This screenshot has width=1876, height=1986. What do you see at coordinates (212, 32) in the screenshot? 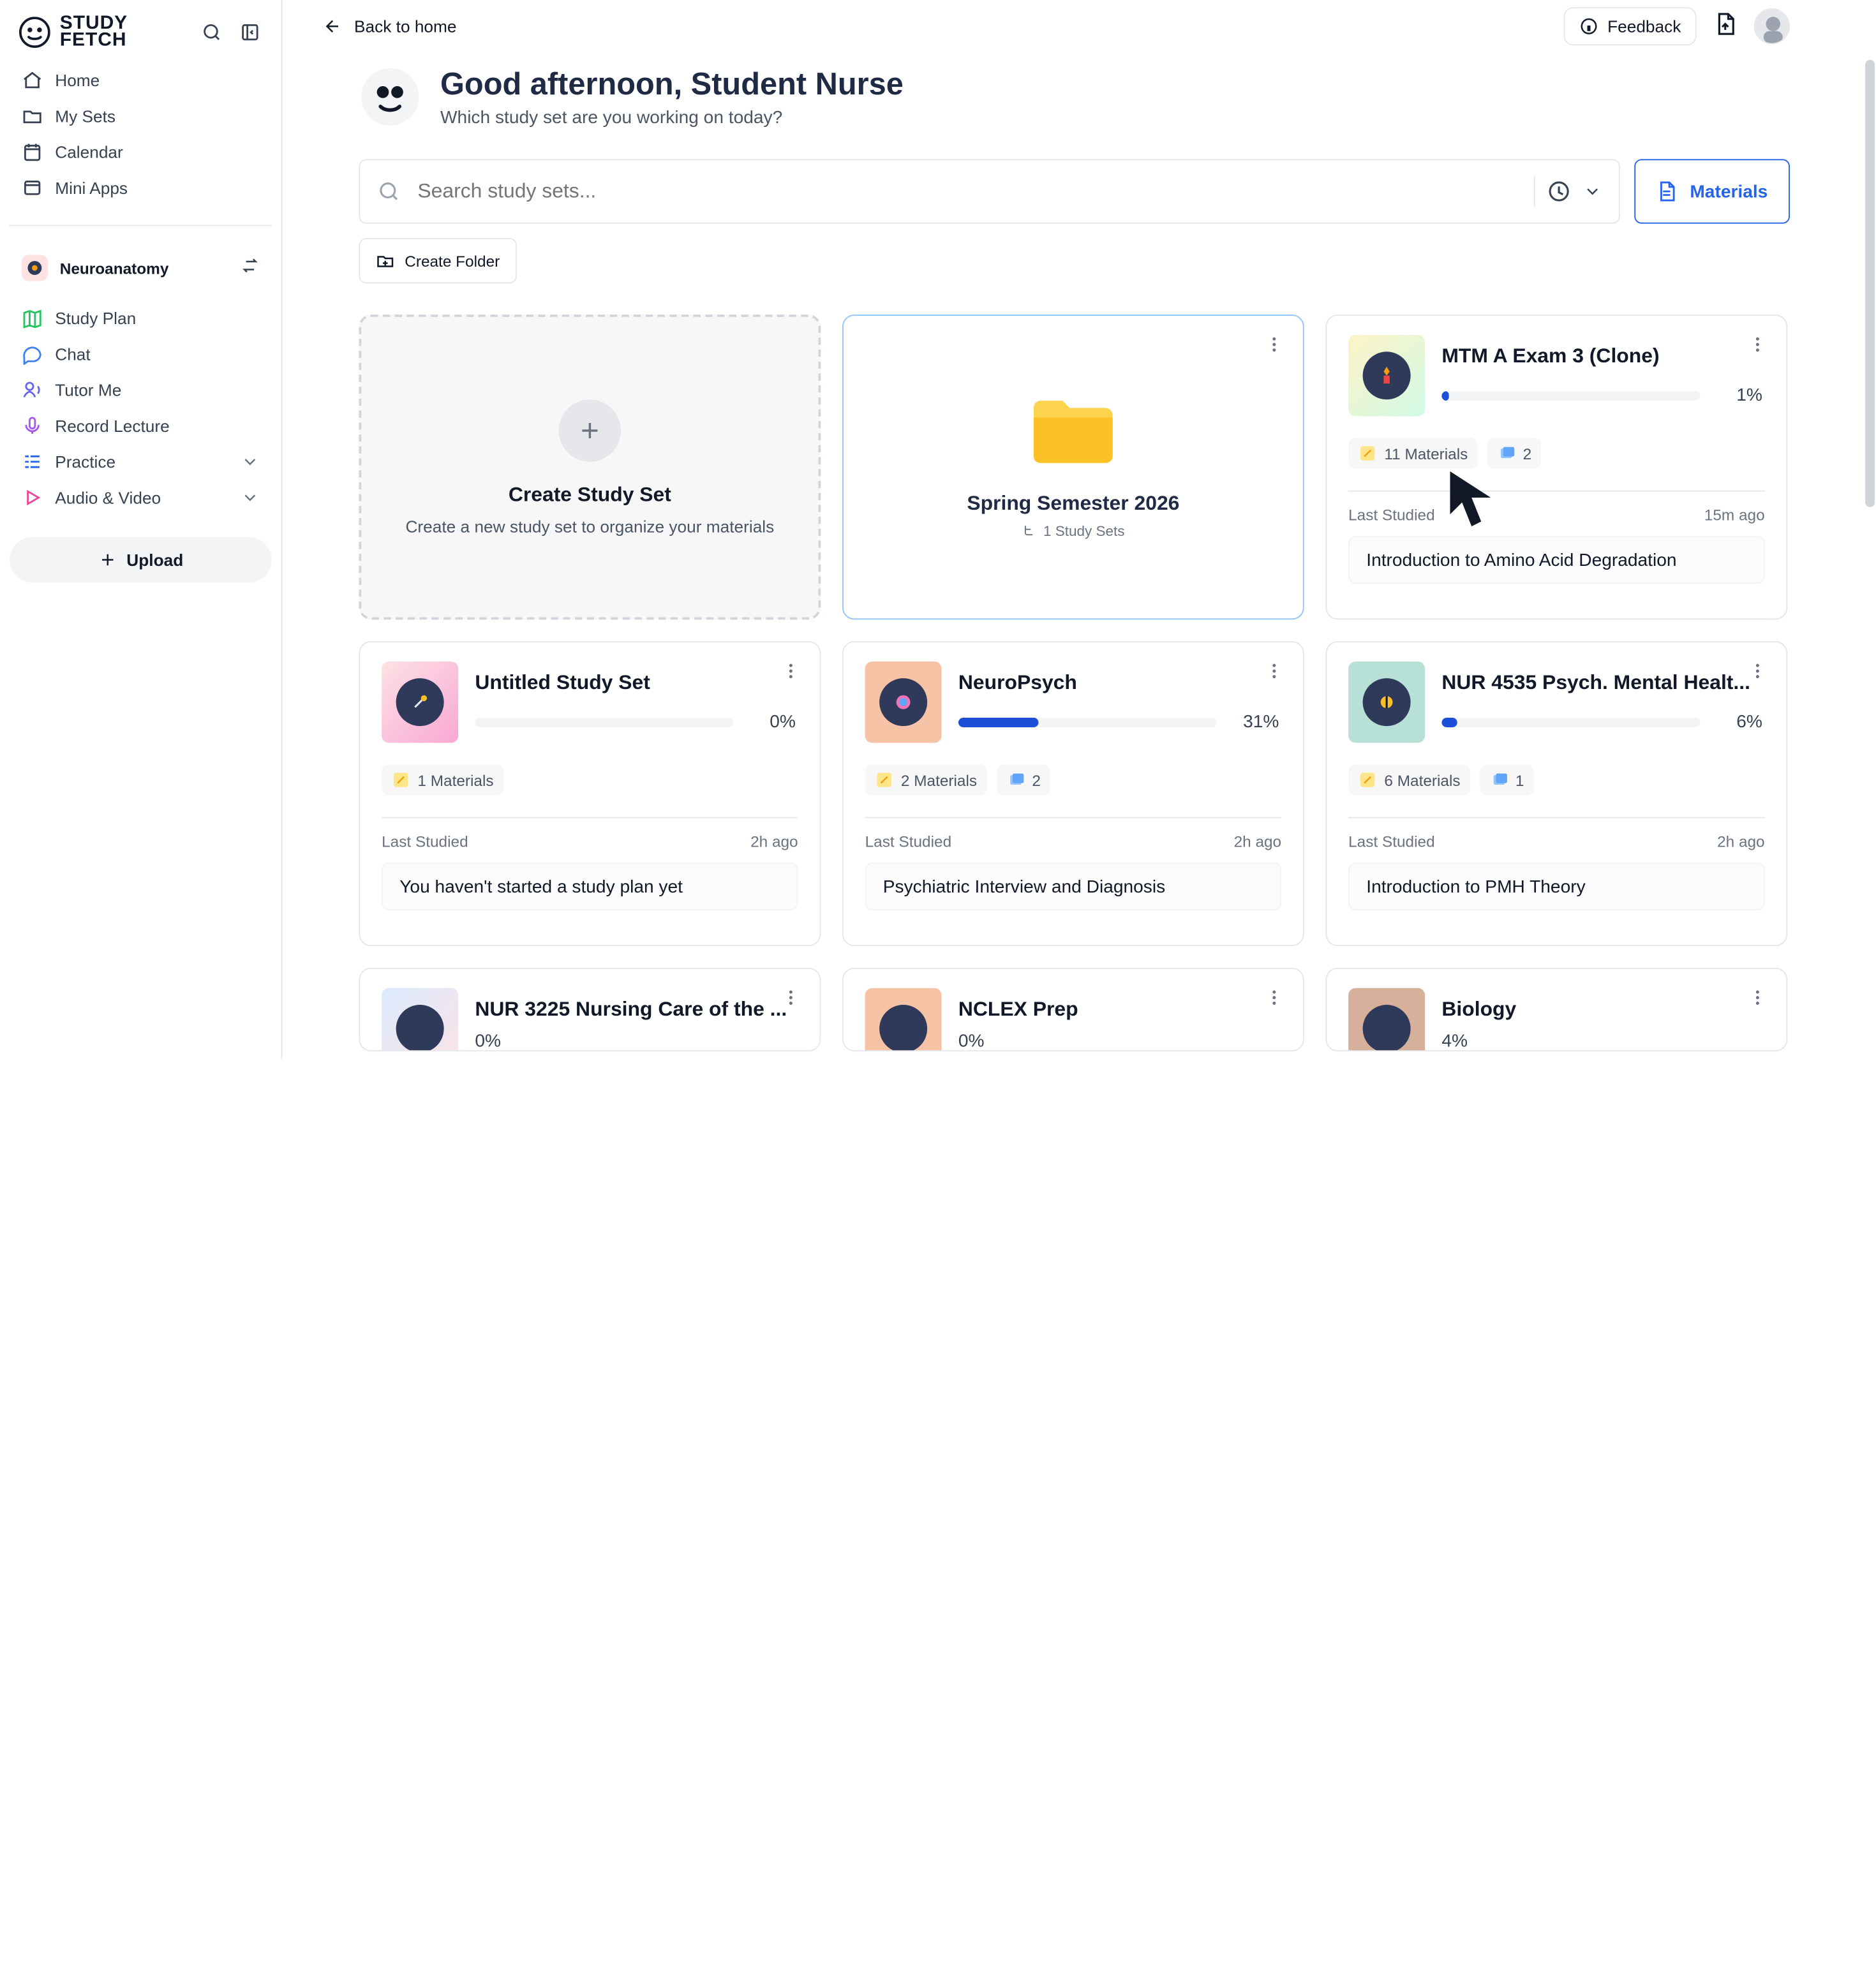
I see `search-icon` at bounding box center [212, 32].